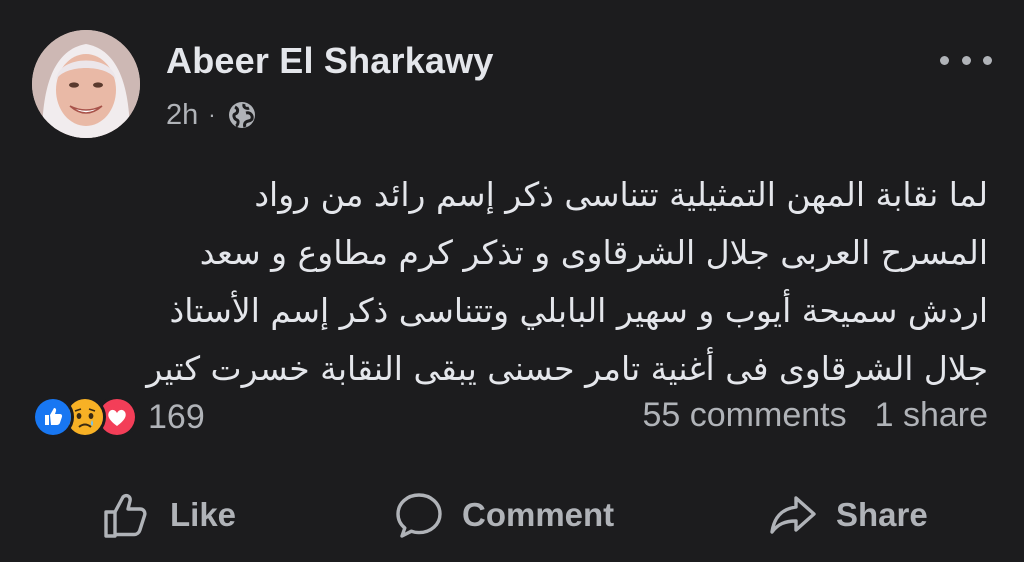 This screenshot has height=562, width=1024. Describe the element at coordinates (53, 417) in the screenshot. I see `like-reaction-icon` at that location.